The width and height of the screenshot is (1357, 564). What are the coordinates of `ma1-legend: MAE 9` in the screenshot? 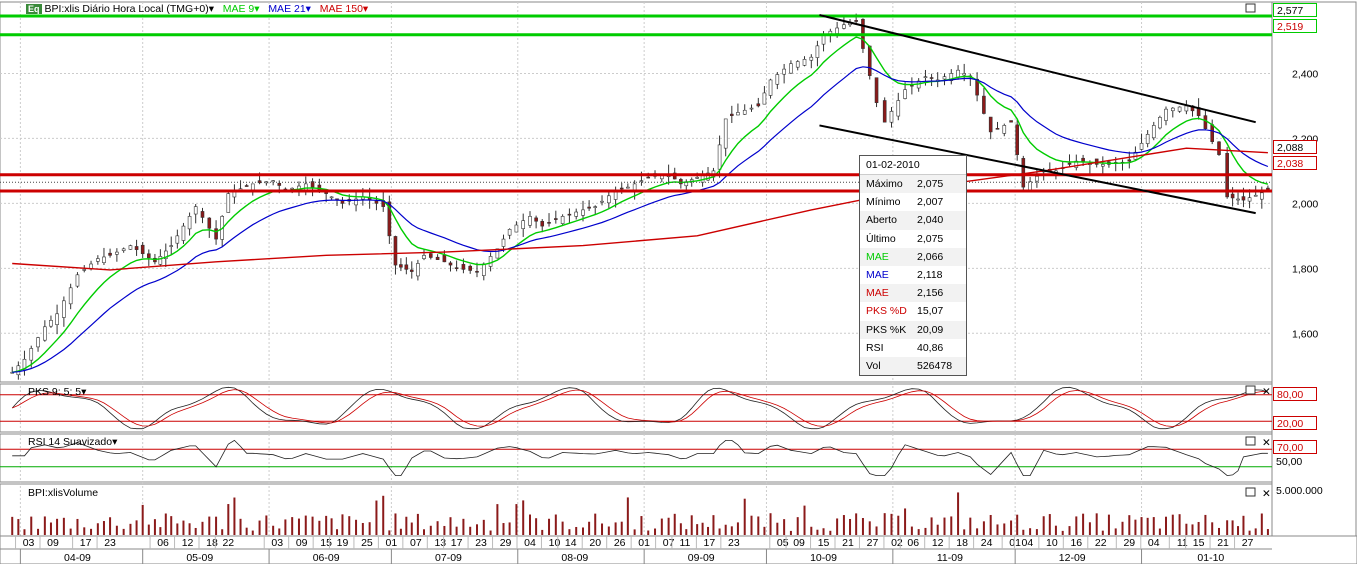 It's located at (239, 9).